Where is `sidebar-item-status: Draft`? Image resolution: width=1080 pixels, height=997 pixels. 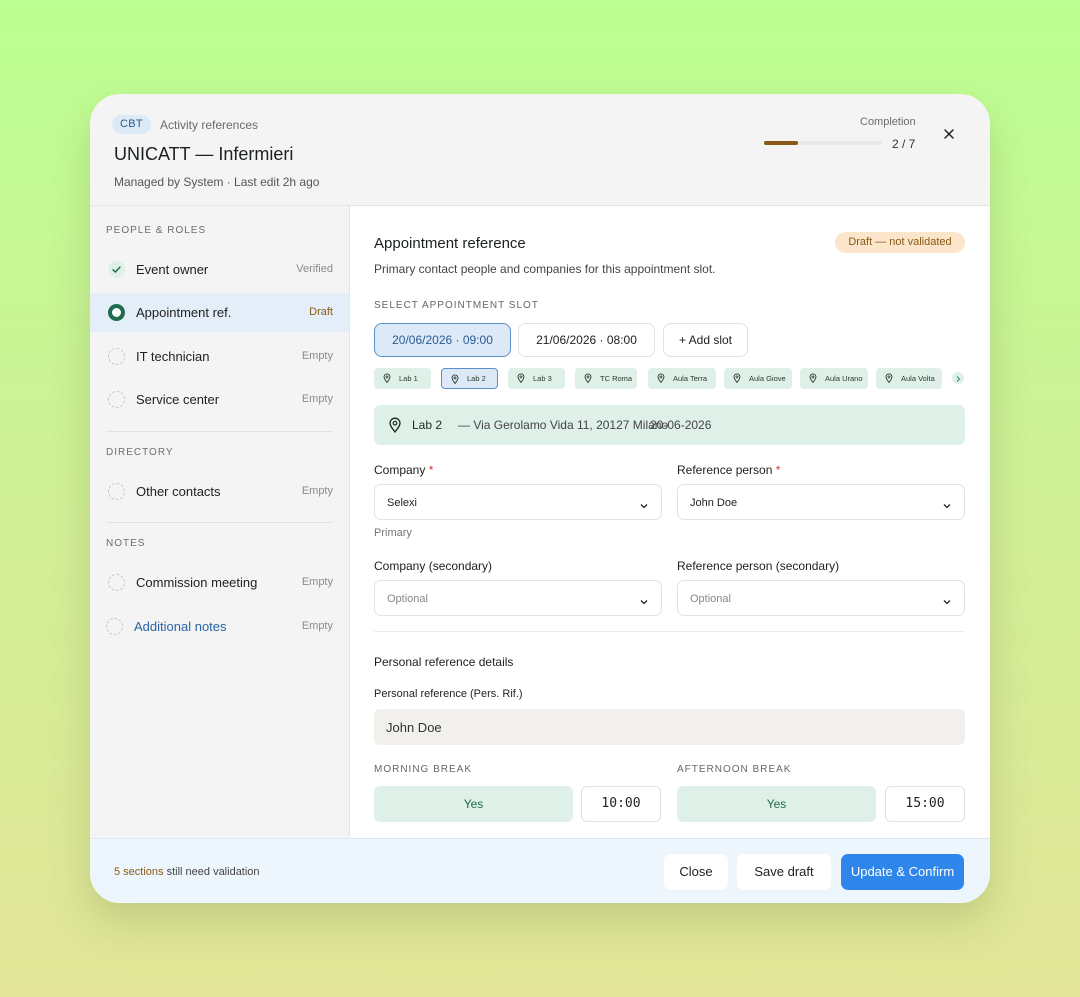
sidebar-item-status: Draft is located at coordinates (321, 312).